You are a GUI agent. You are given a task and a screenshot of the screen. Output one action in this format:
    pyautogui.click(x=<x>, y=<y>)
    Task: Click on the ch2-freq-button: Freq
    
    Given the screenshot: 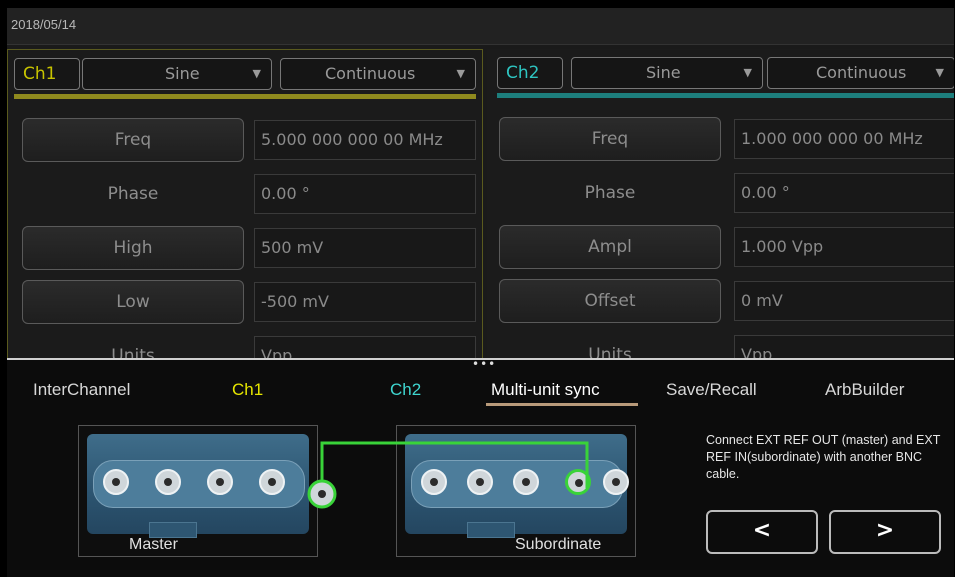 What is the action you would take?
    pyautogui.click(x=610, y=139)
    